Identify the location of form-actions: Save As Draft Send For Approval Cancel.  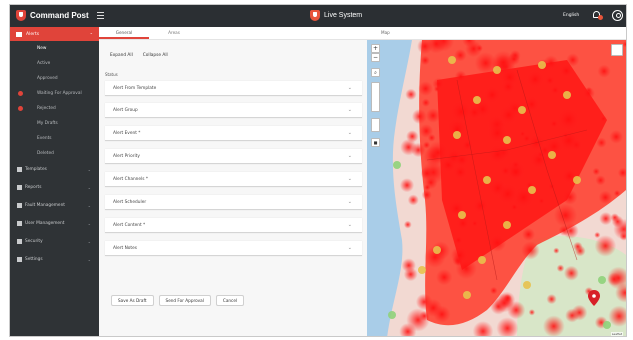
(178, 300).